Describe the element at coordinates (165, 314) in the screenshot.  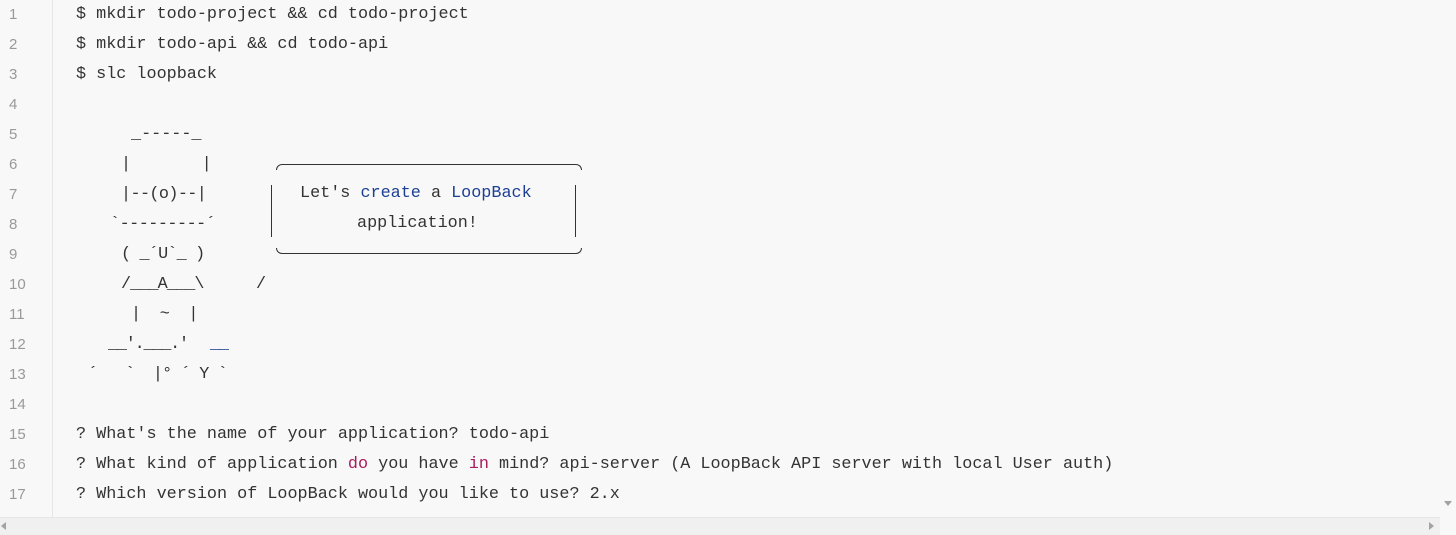
I see `ascii-art-line: | ~ |` at that location.